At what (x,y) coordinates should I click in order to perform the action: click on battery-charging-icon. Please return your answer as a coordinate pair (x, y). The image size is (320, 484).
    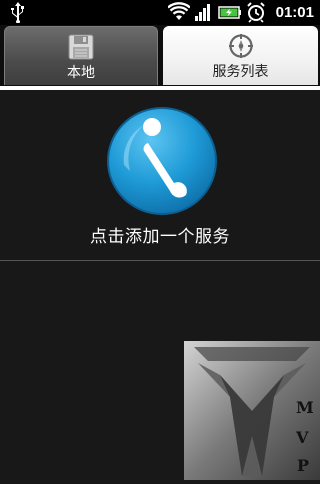
    Looking at the image, I should click on (229, 12).